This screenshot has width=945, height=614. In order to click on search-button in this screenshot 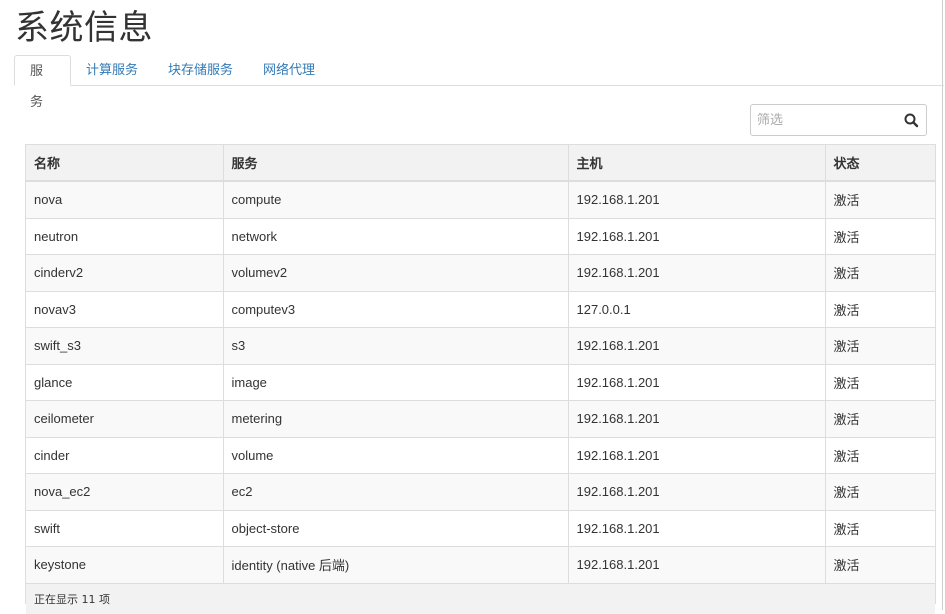, I will do `click(911, 120)`.